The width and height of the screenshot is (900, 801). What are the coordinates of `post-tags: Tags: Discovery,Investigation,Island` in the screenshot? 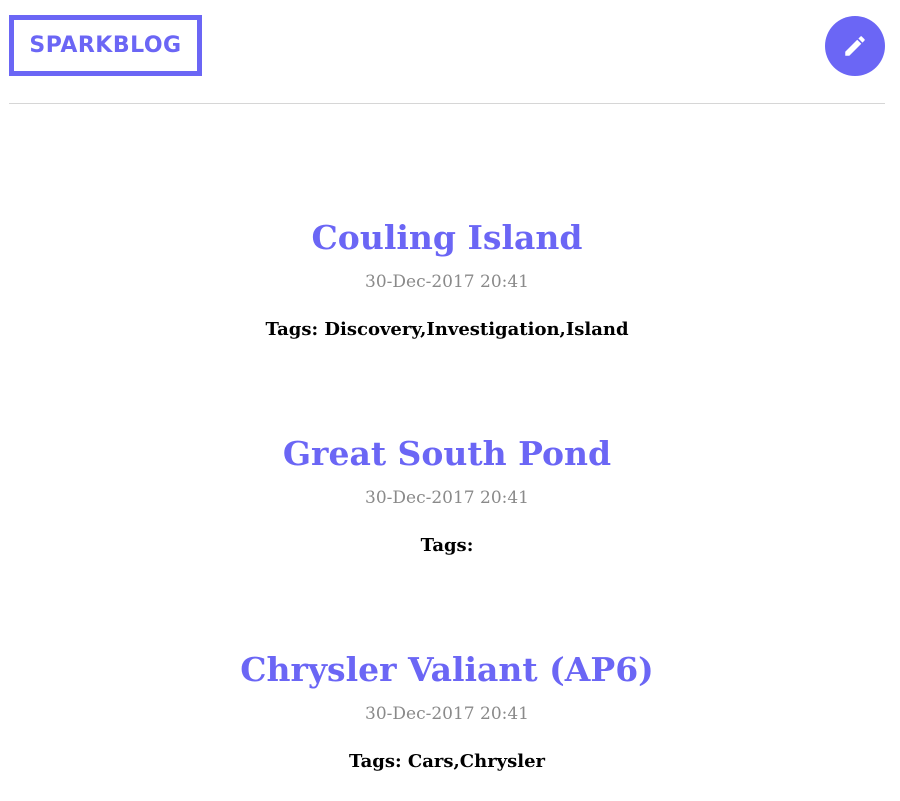 It's located at (447, 329).